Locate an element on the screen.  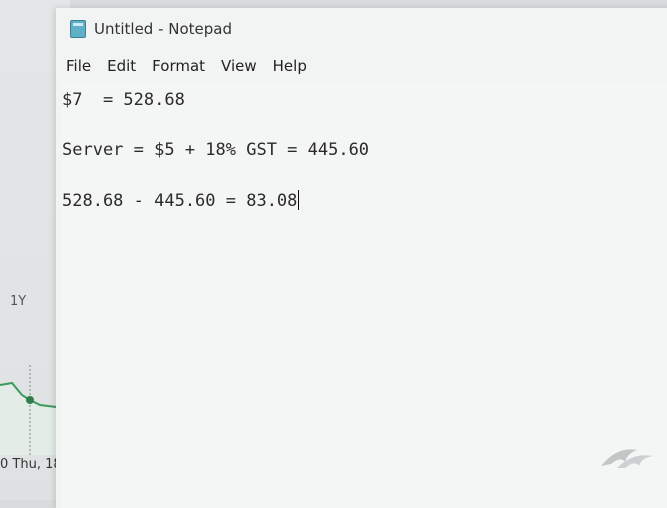
watermark-logo is located at coordinates (627, 458).